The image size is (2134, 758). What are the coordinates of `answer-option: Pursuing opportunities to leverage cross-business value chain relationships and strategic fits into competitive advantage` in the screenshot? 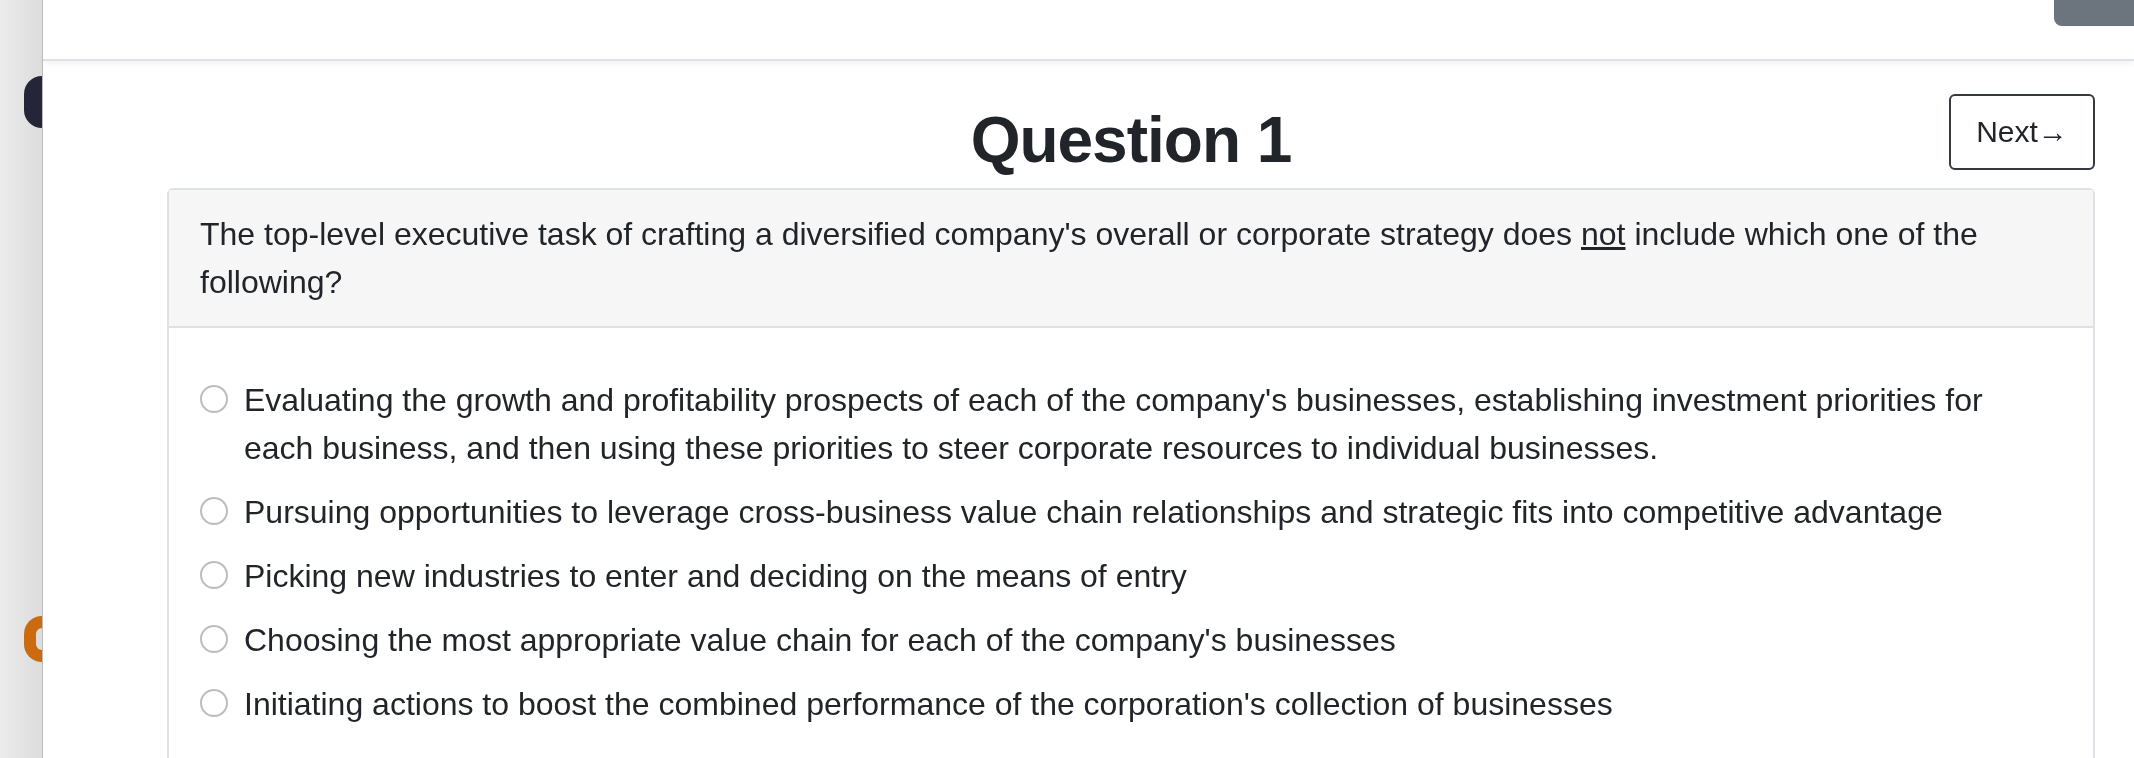 It's located at (1093, 512).